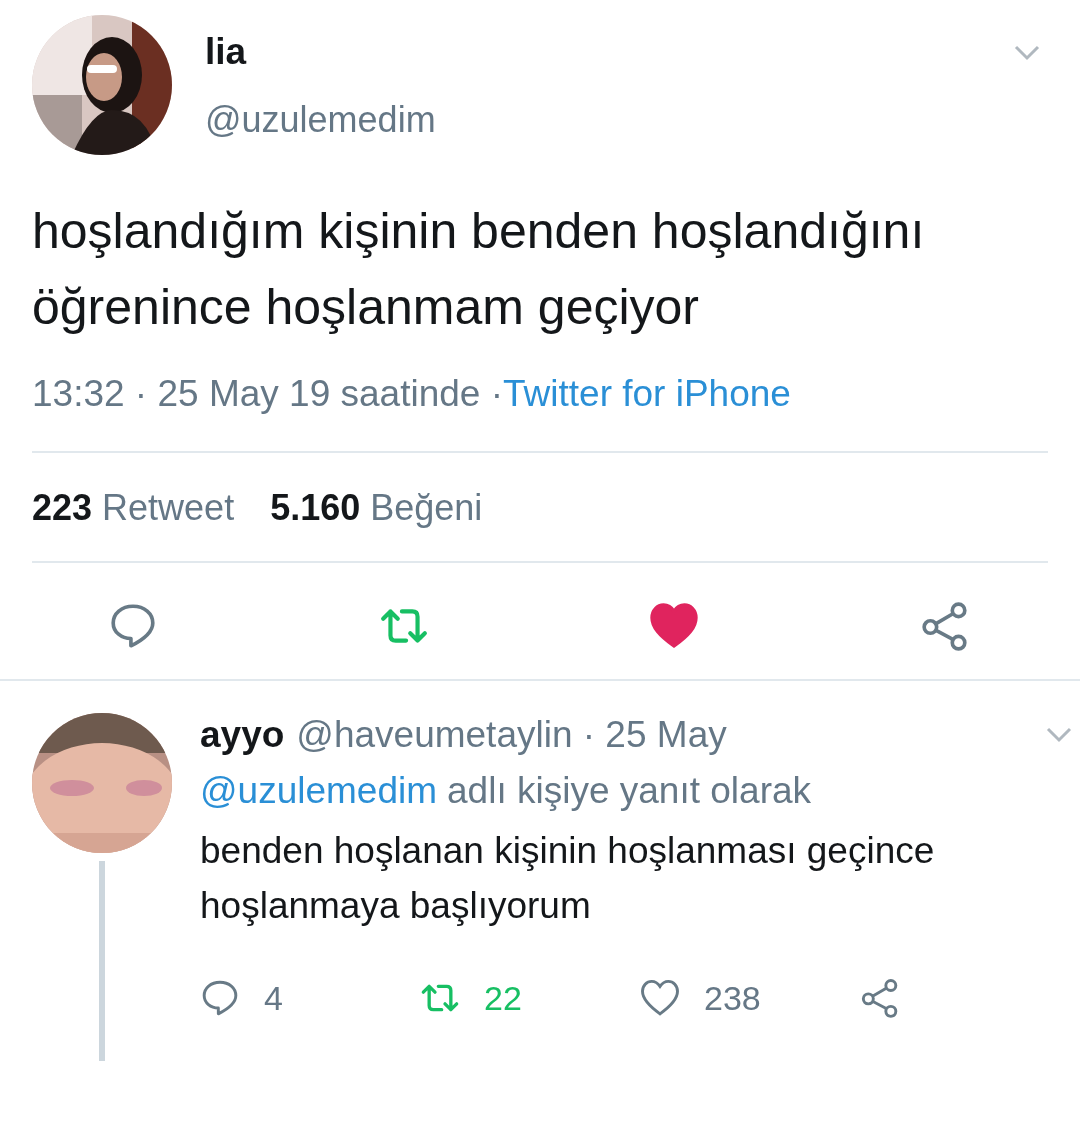 The width and height of the screenshot is (1080, 1135). What do you see at coordinates (273, 998) in the screenshot?
I see `reply-count: 4` at bounding box center [273, 998].